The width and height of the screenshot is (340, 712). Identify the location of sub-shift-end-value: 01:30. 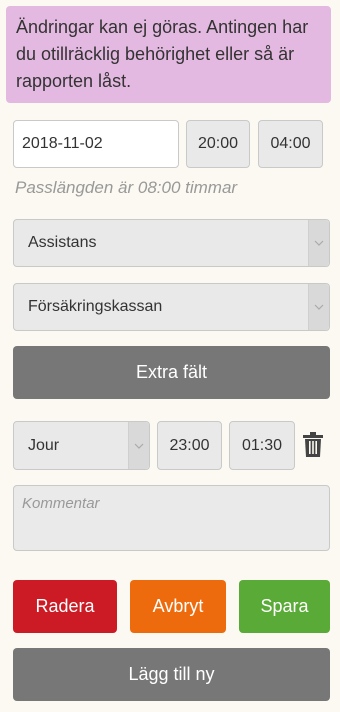
(262, 445).